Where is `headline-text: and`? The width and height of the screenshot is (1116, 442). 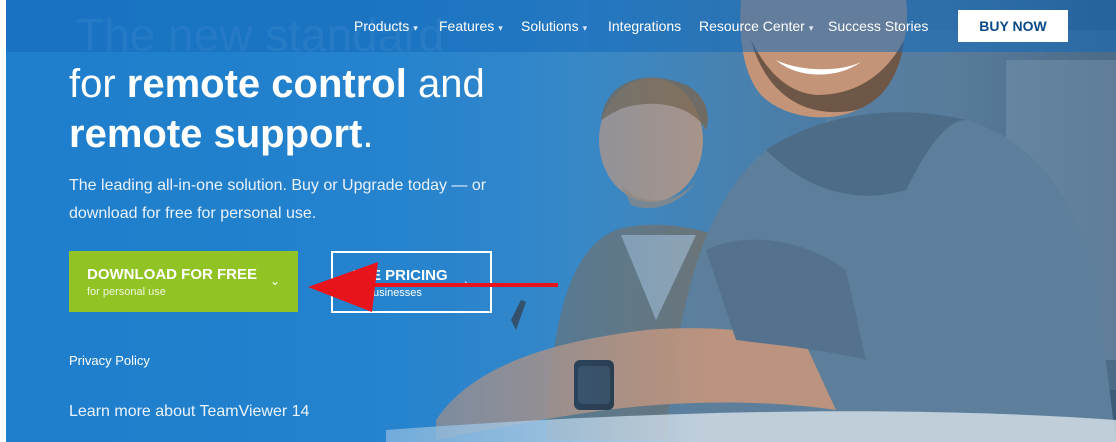
headline-text: and is located at coordinates (445, 84).